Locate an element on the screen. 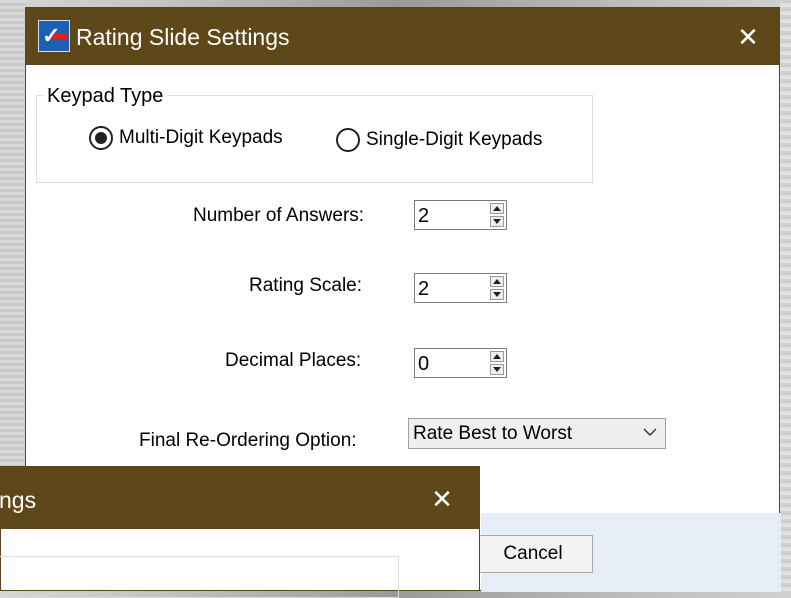  cancel-button: Cancel is located at coordinates (533, 554).